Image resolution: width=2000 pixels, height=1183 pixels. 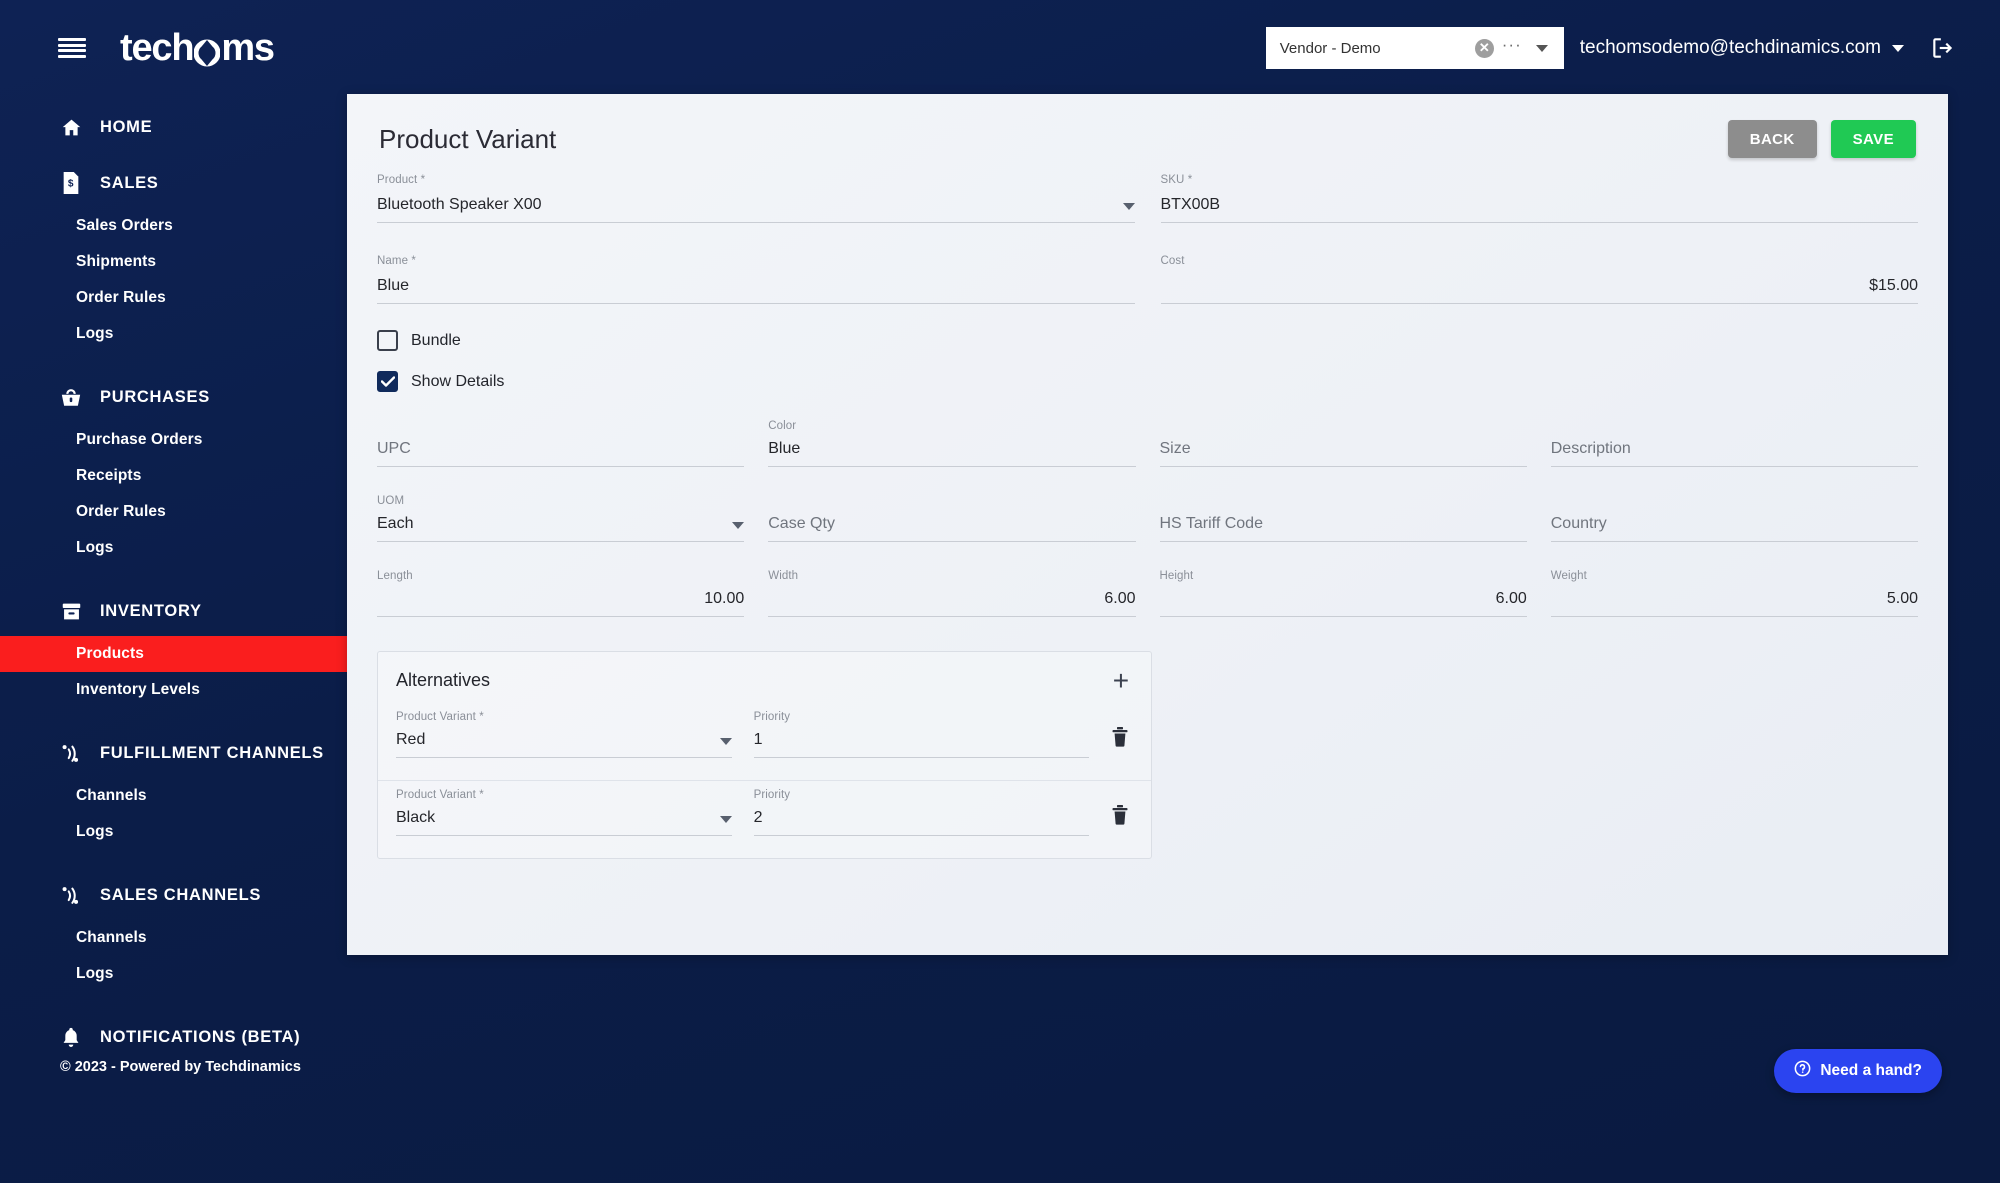 What do you see at coordinates (71, 1037) in the screenshot?
I see `bell-icon` at bounding box center [71, 1037].